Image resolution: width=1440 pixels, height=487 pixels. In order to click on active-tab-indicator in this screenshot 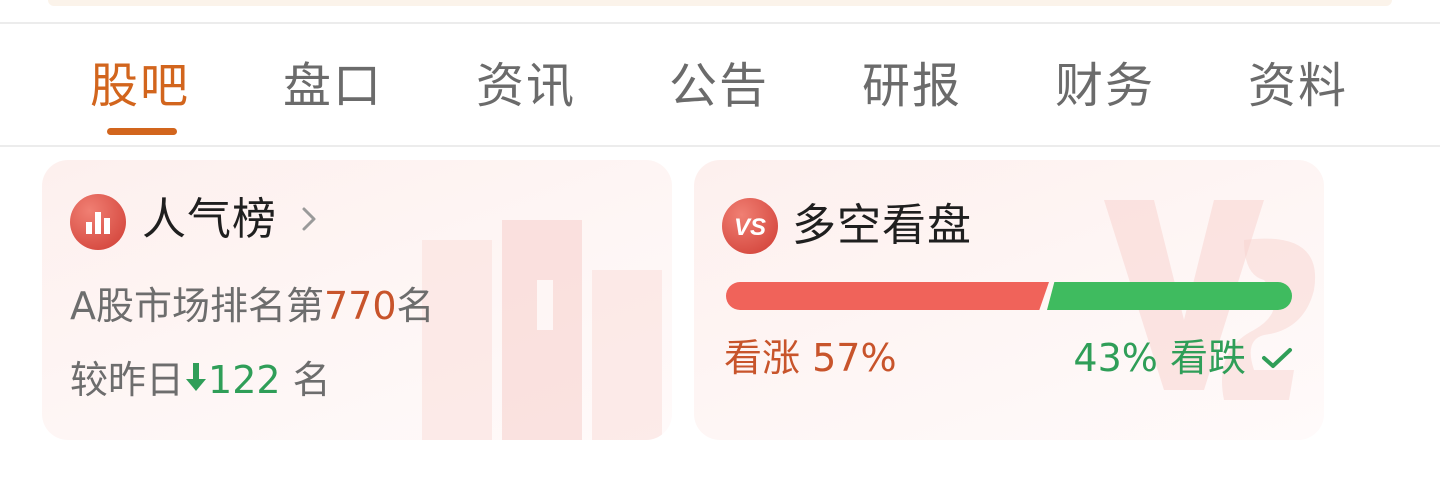, I will do `click(142, 131)`.